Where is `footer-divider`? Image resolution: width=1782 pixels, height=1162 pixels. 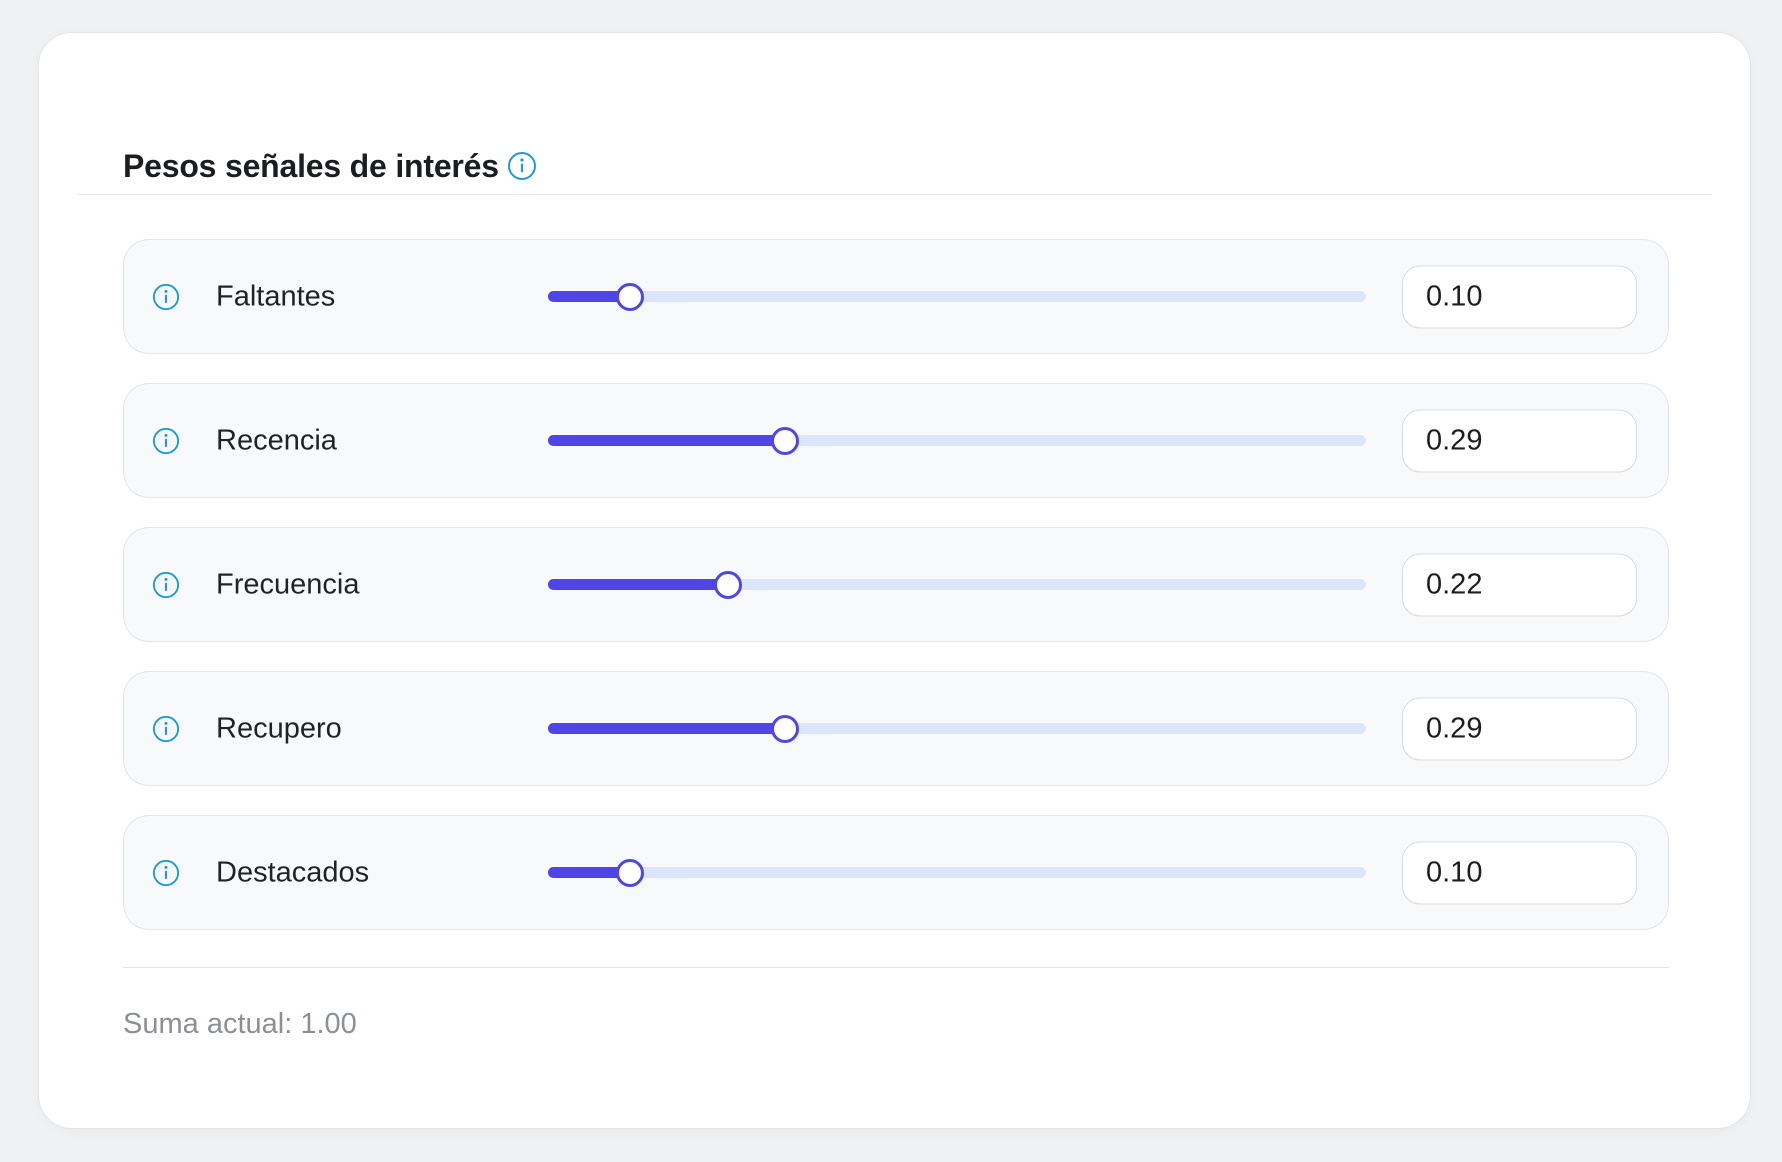
footer-divider is located at coordinates (896, 967).